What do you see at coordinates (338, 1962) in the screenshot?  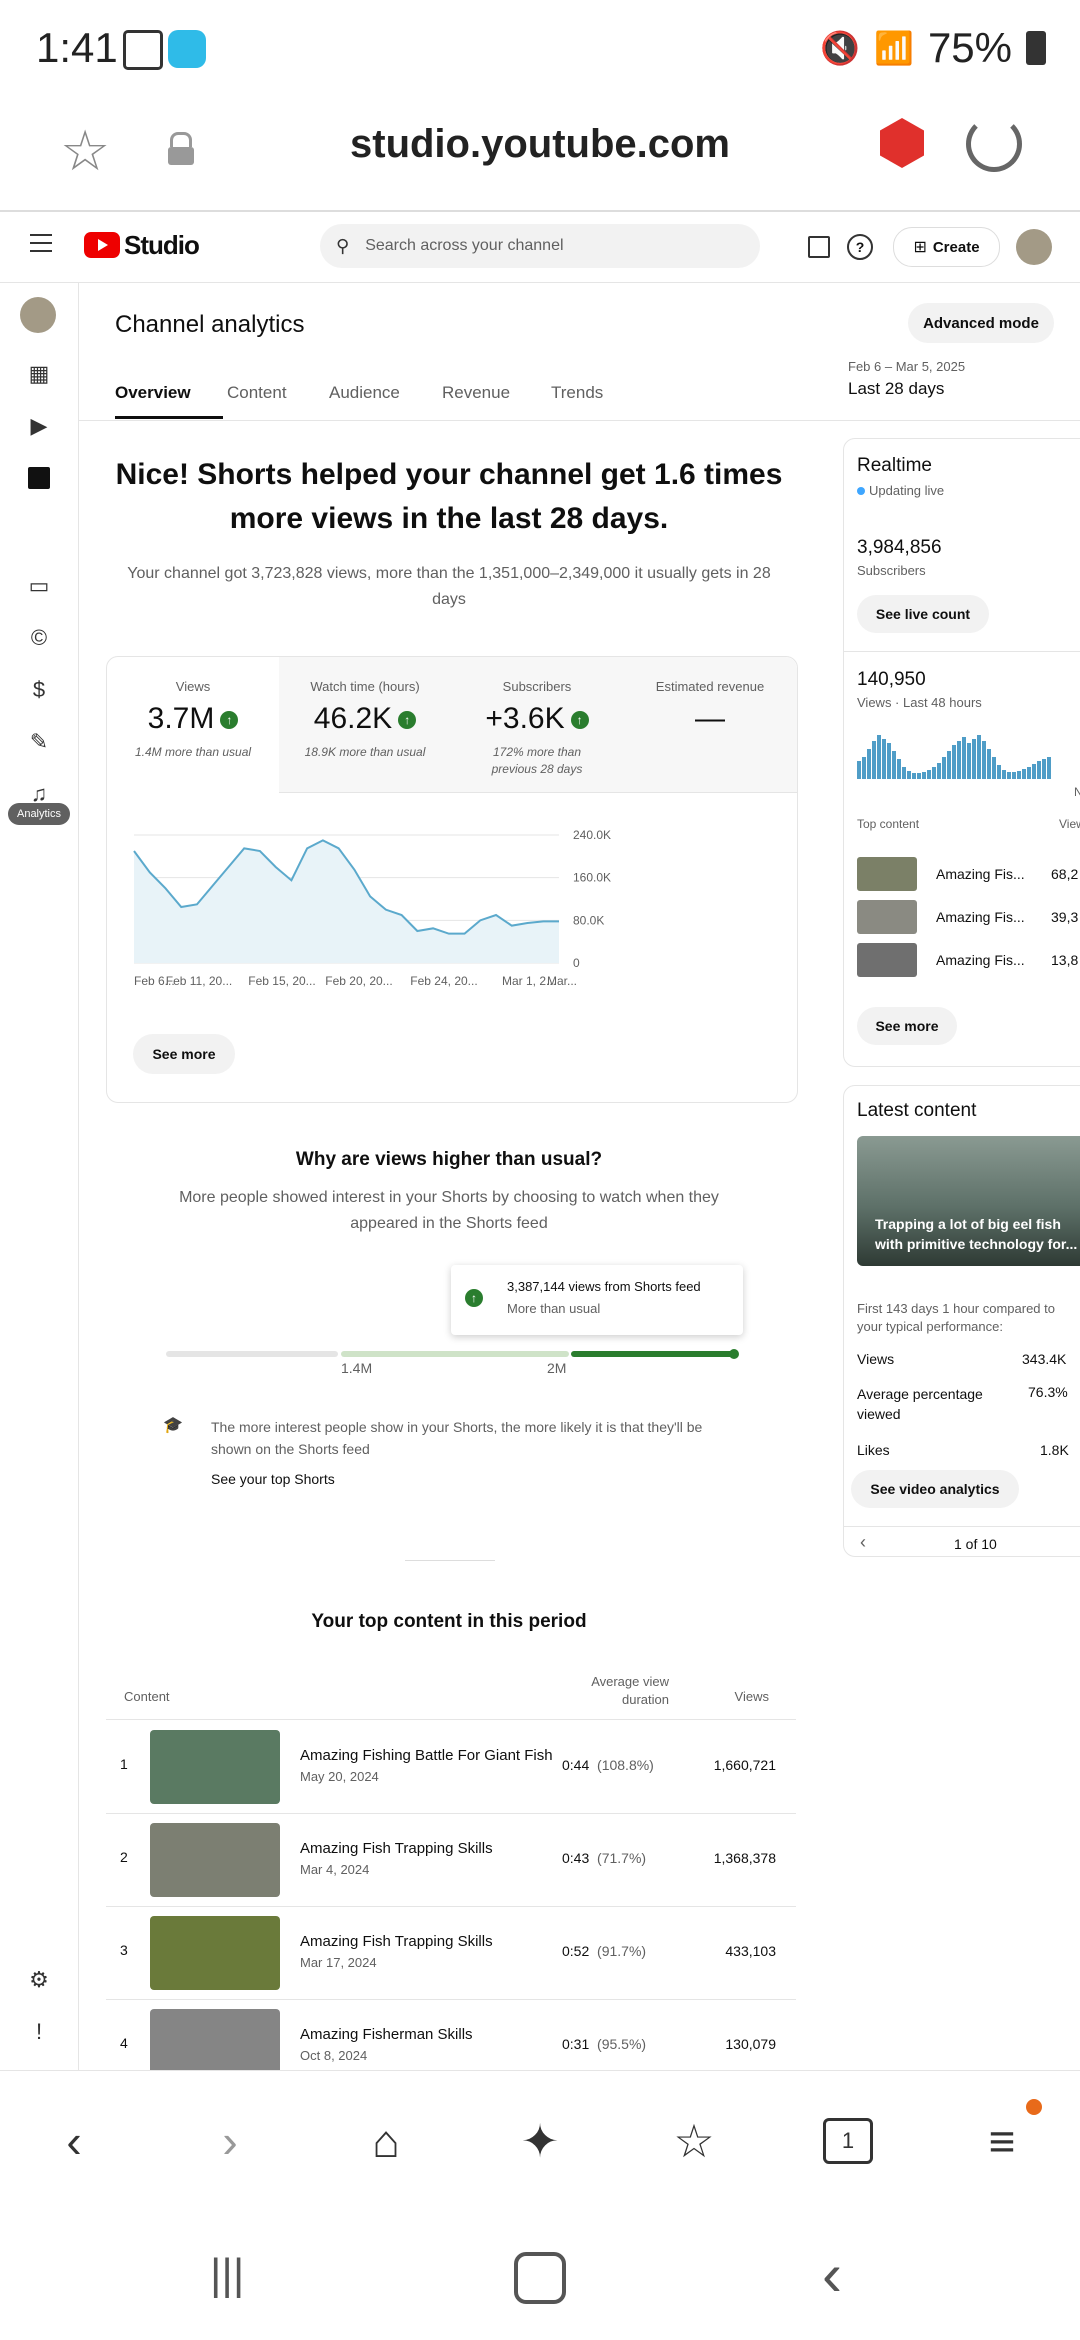 I see `video-date: Mar 17, 2024` at bounding box center [338, 1962].